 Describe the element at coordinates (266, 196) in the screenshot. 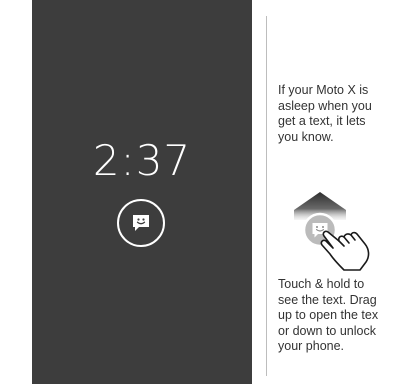

I see `divider-line` at that location.